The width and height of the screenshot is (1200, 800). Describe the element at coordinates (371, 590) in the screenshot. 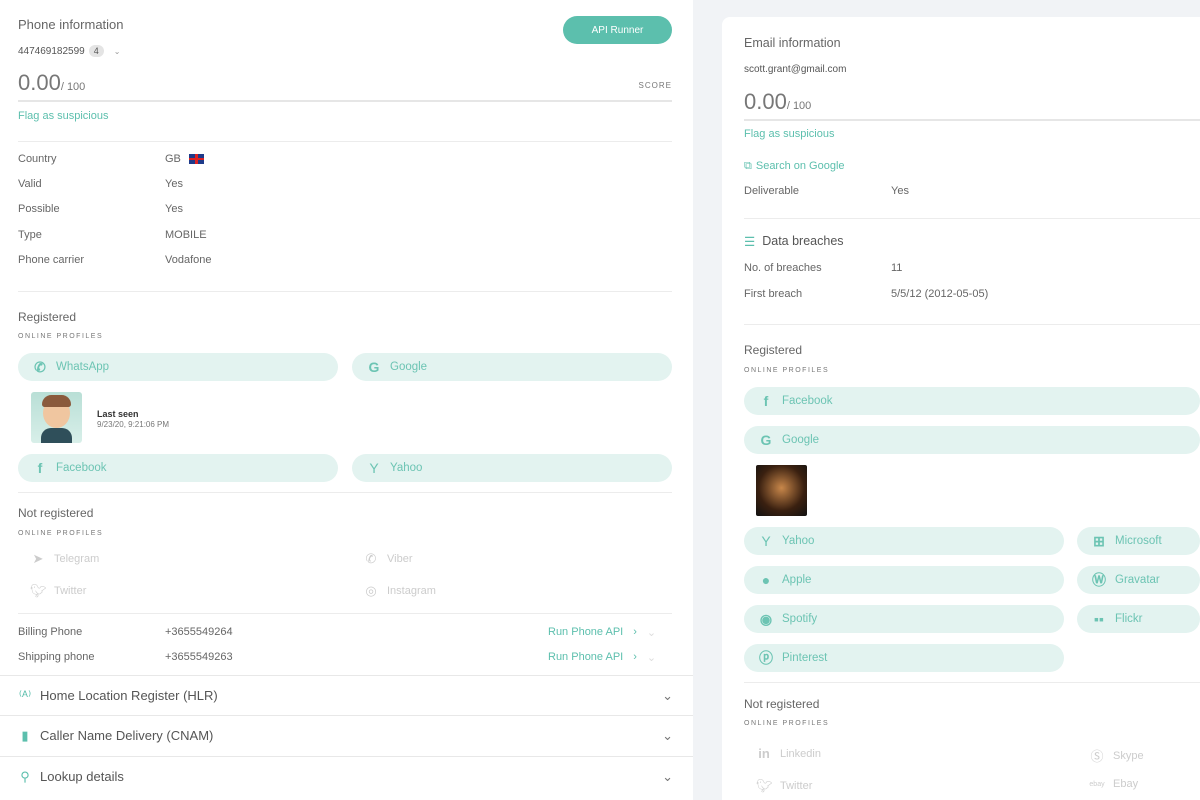

I see `instagram-icon: ◎` at that location.